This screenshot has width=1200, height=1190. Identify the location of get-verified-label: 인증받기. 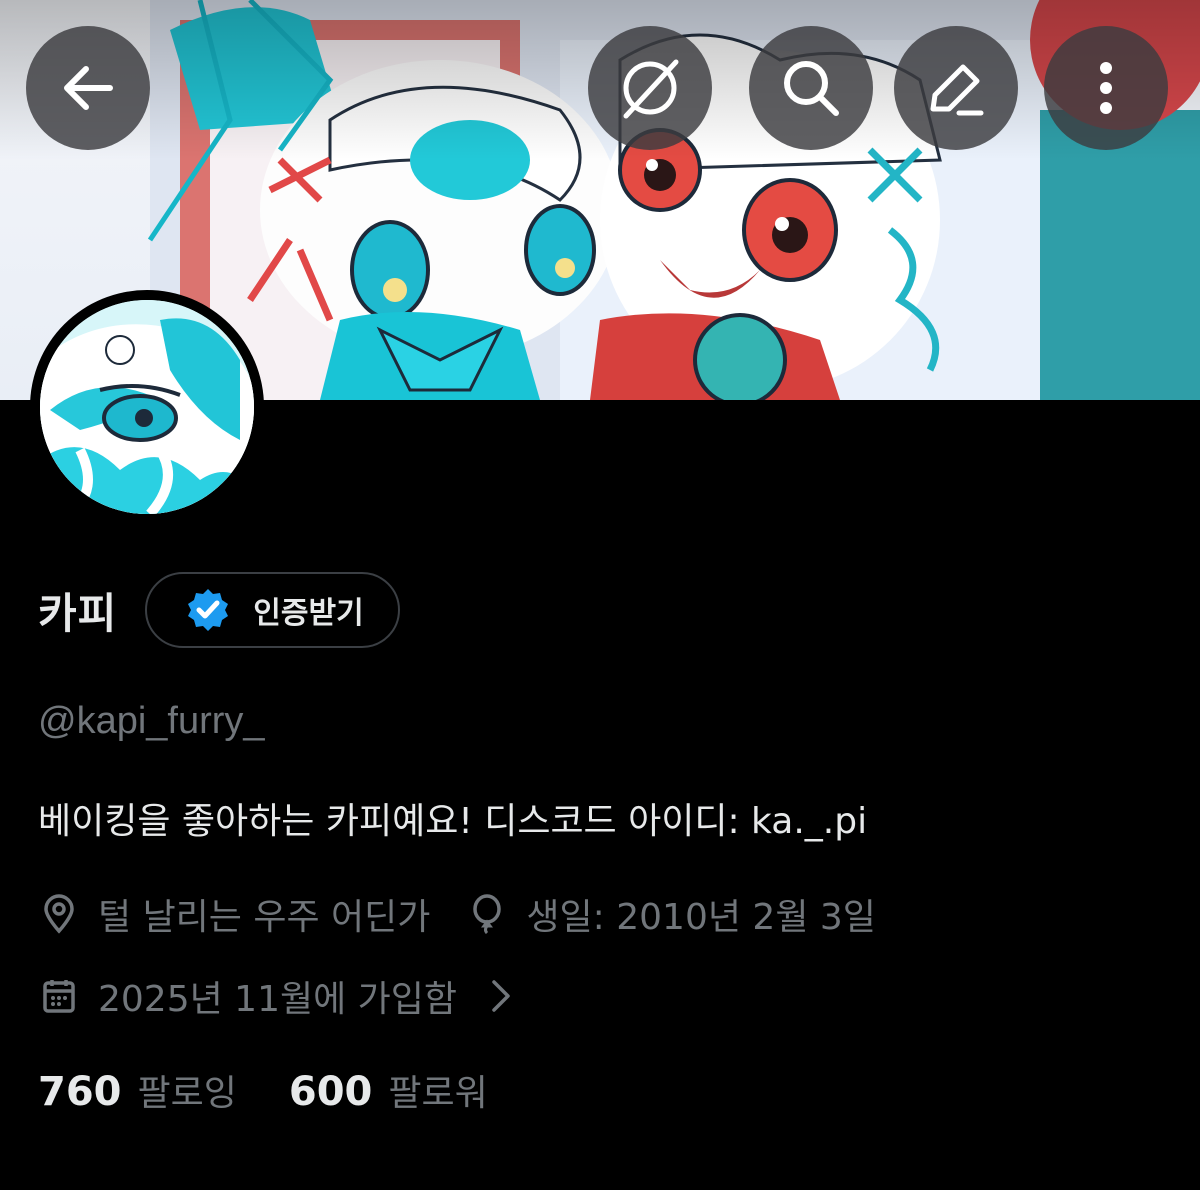
(308, 613).